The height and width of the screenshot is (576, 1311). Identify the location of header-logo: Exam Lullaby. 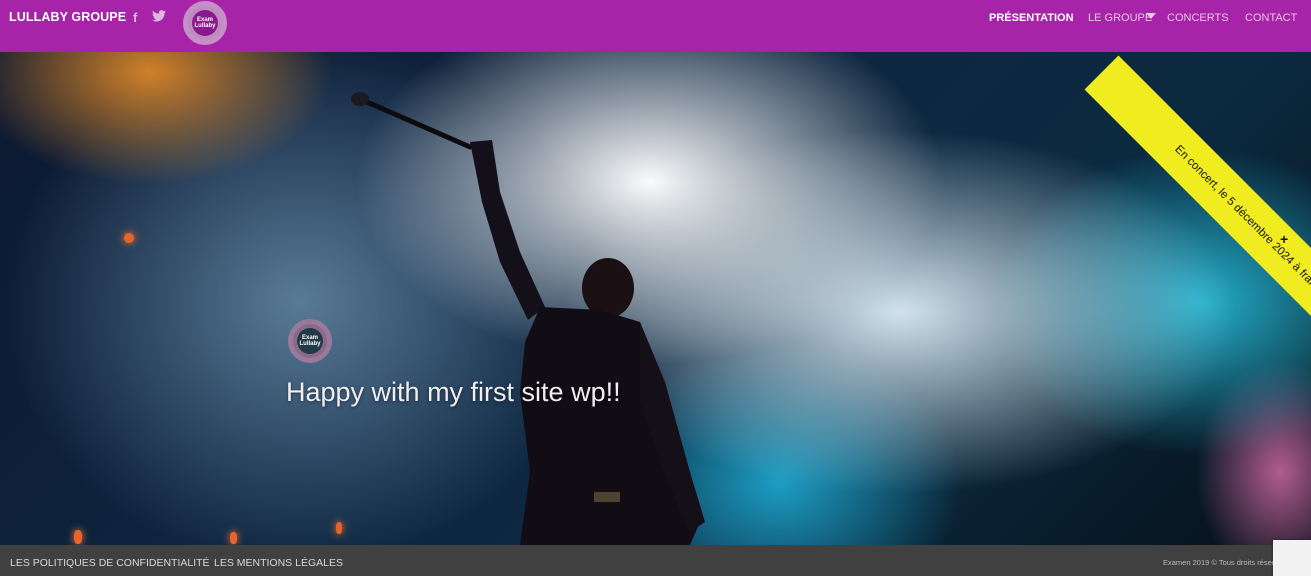
(205, 23).